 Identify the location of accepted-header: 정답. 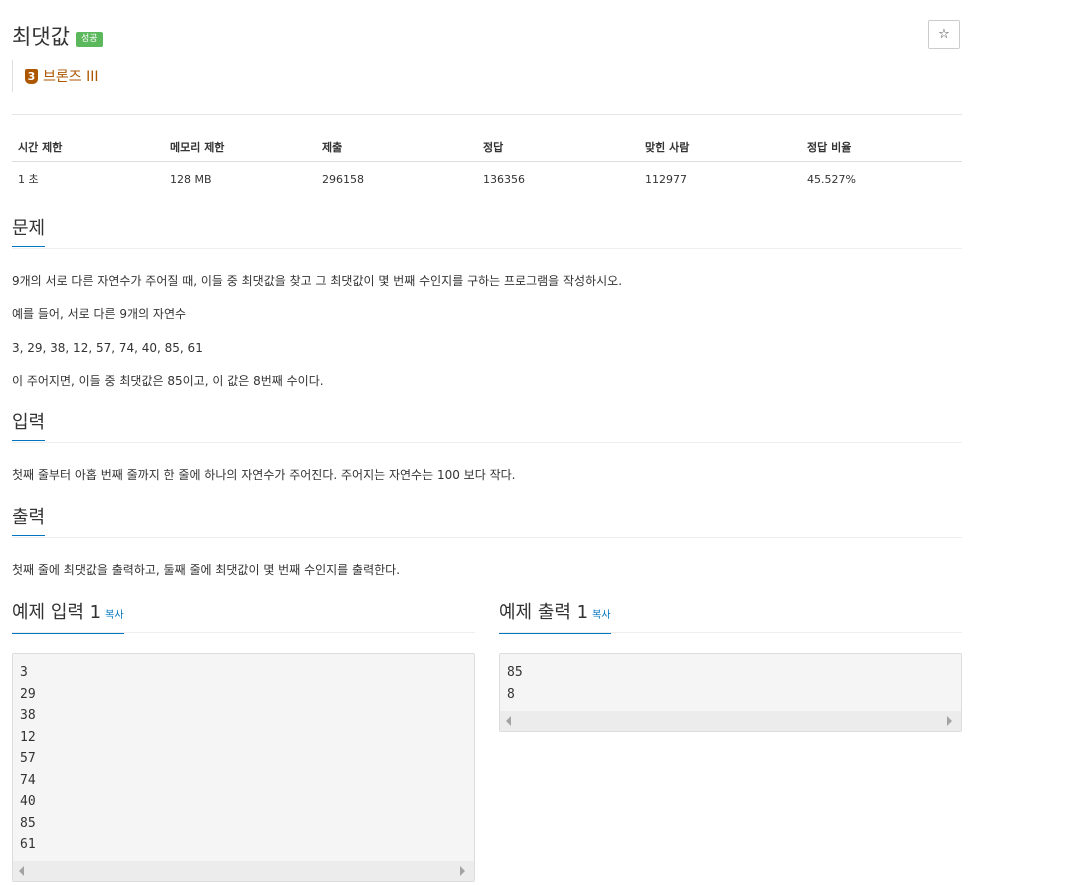
(558, 147).